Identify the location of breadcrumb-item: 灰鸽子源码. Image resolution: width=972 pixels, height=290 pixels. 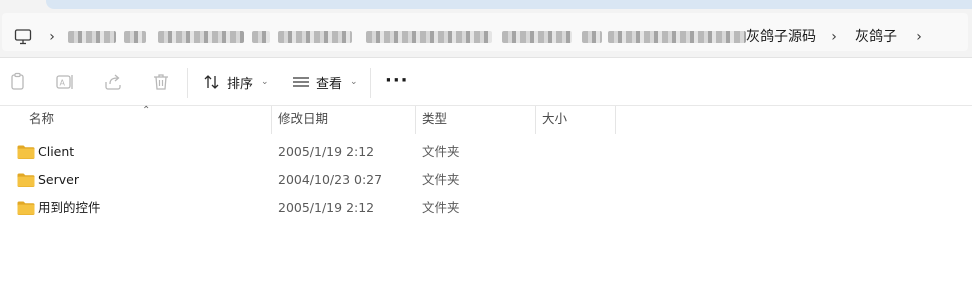
(781, 37).